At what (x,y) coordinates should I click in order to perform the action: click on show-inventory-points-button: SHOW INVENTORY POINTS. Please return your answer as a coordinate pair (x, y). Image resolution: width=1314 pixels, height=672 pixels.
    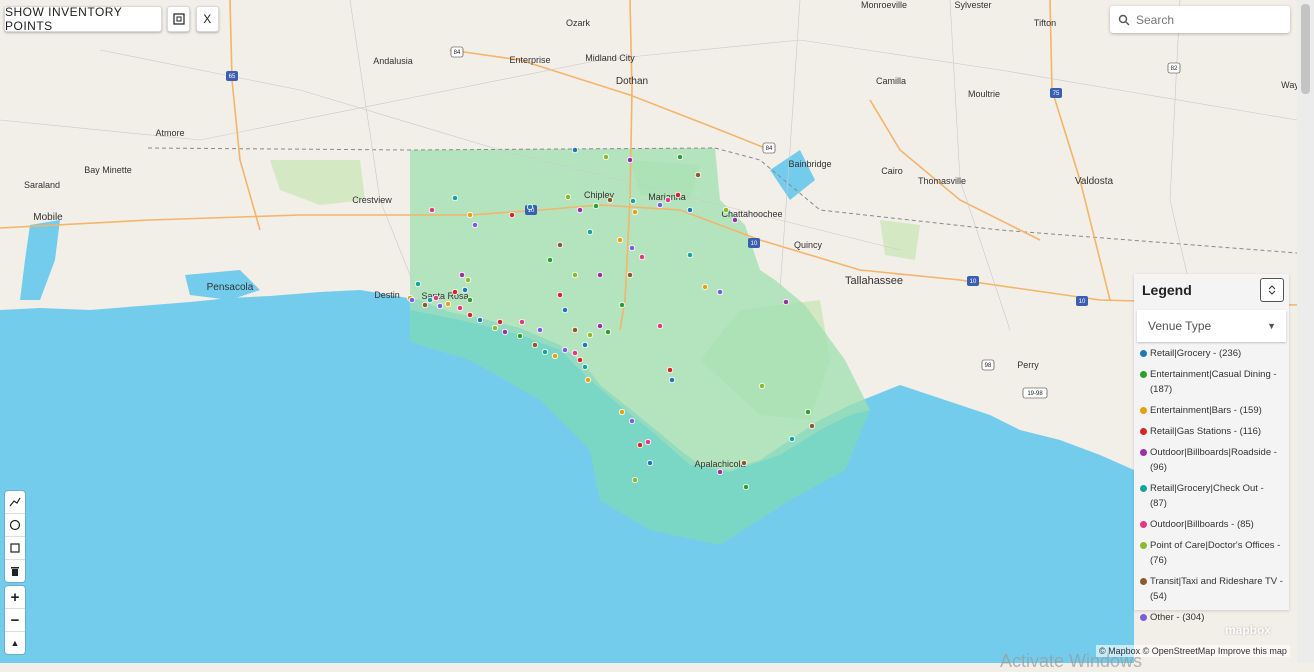
    Looking at the image, I should click on (83, 19).